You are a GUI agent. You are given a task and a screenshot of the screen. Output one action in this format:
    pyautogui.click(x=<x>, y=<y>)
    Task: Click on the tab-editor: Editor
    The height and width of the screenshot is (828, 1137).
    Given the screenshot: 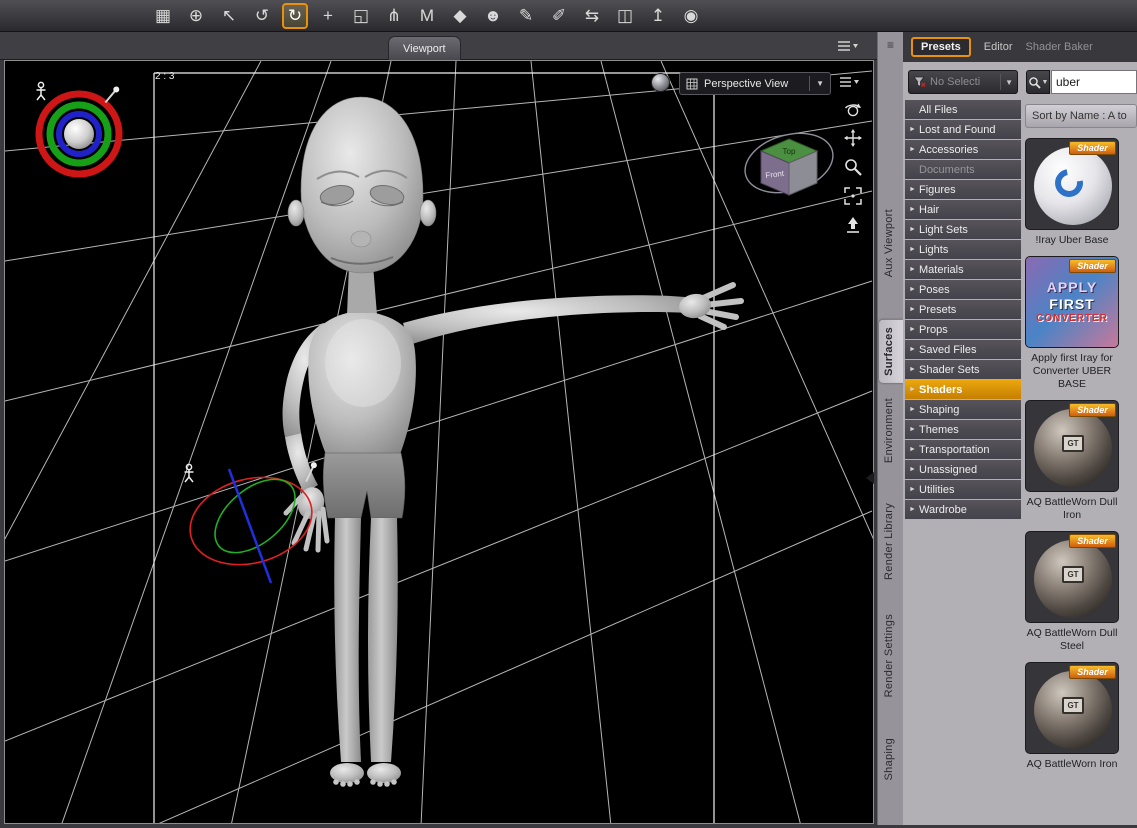 What is the action you would take?
    pyautogui.click(x=998, y=47)
    